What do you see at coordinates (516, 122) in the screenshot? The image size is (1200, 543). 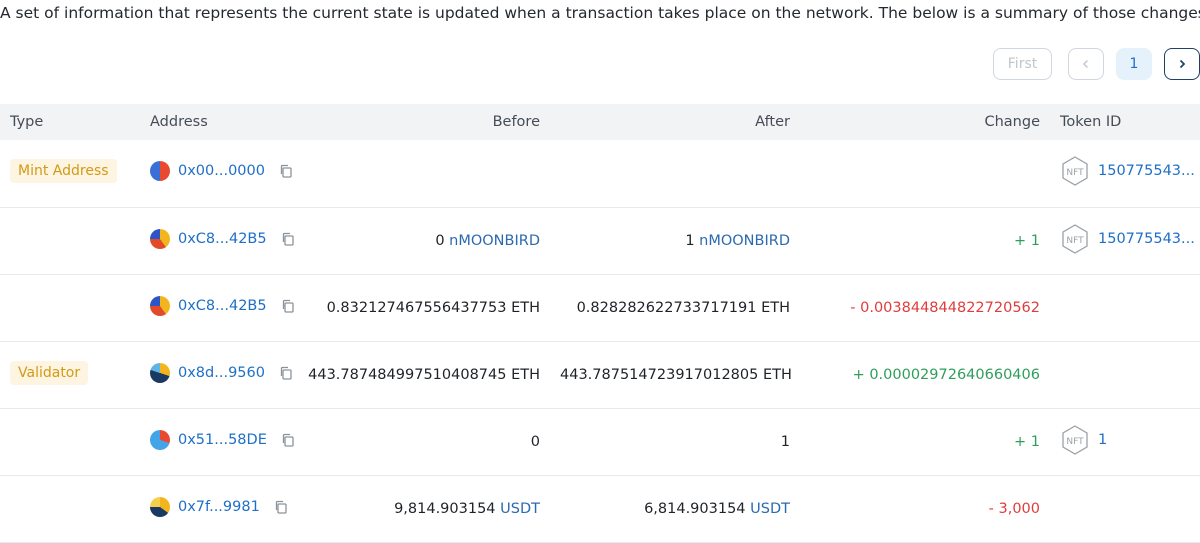 I see `column-header-before: Before` at bounding box center [516, 122].